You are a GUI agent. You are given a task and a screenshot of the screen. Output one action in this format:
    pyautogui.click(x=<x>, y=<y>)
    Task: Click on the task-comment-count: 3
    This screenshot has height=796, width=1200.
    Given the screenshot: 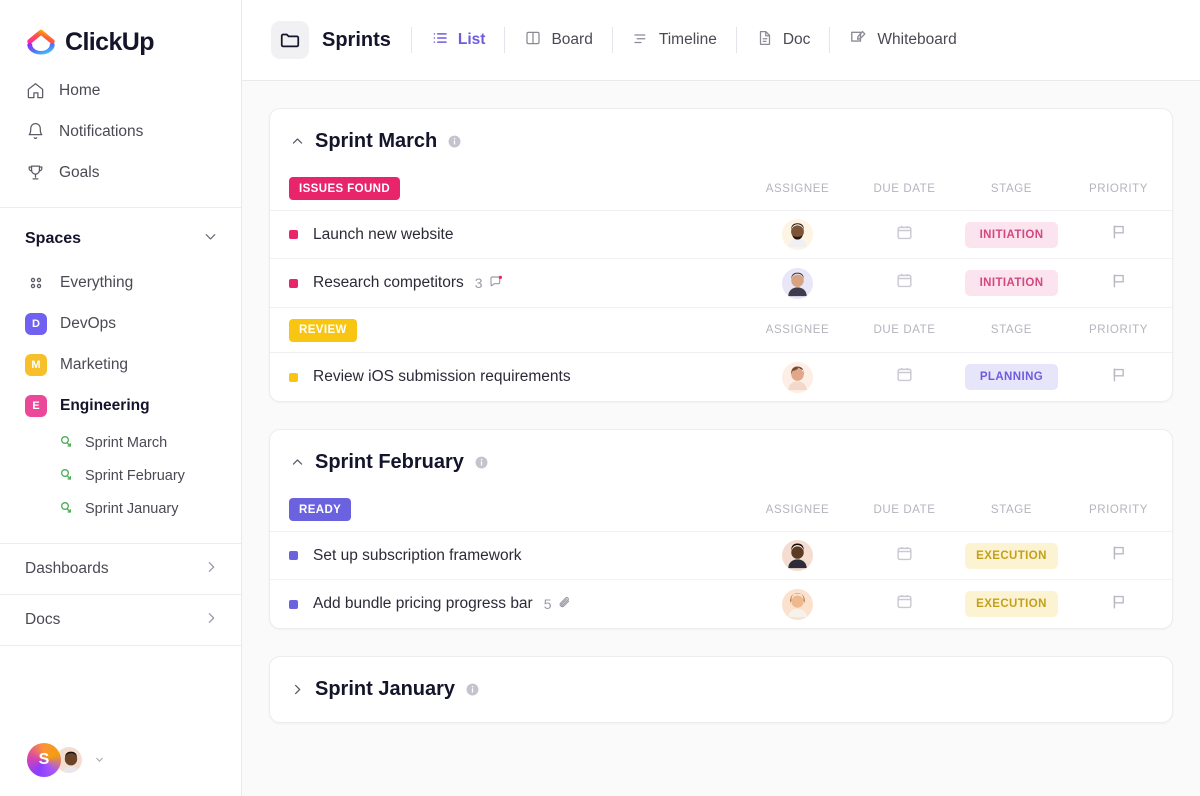 What is the action you would take?
    pyautogui.click(x=489, y=283)
    